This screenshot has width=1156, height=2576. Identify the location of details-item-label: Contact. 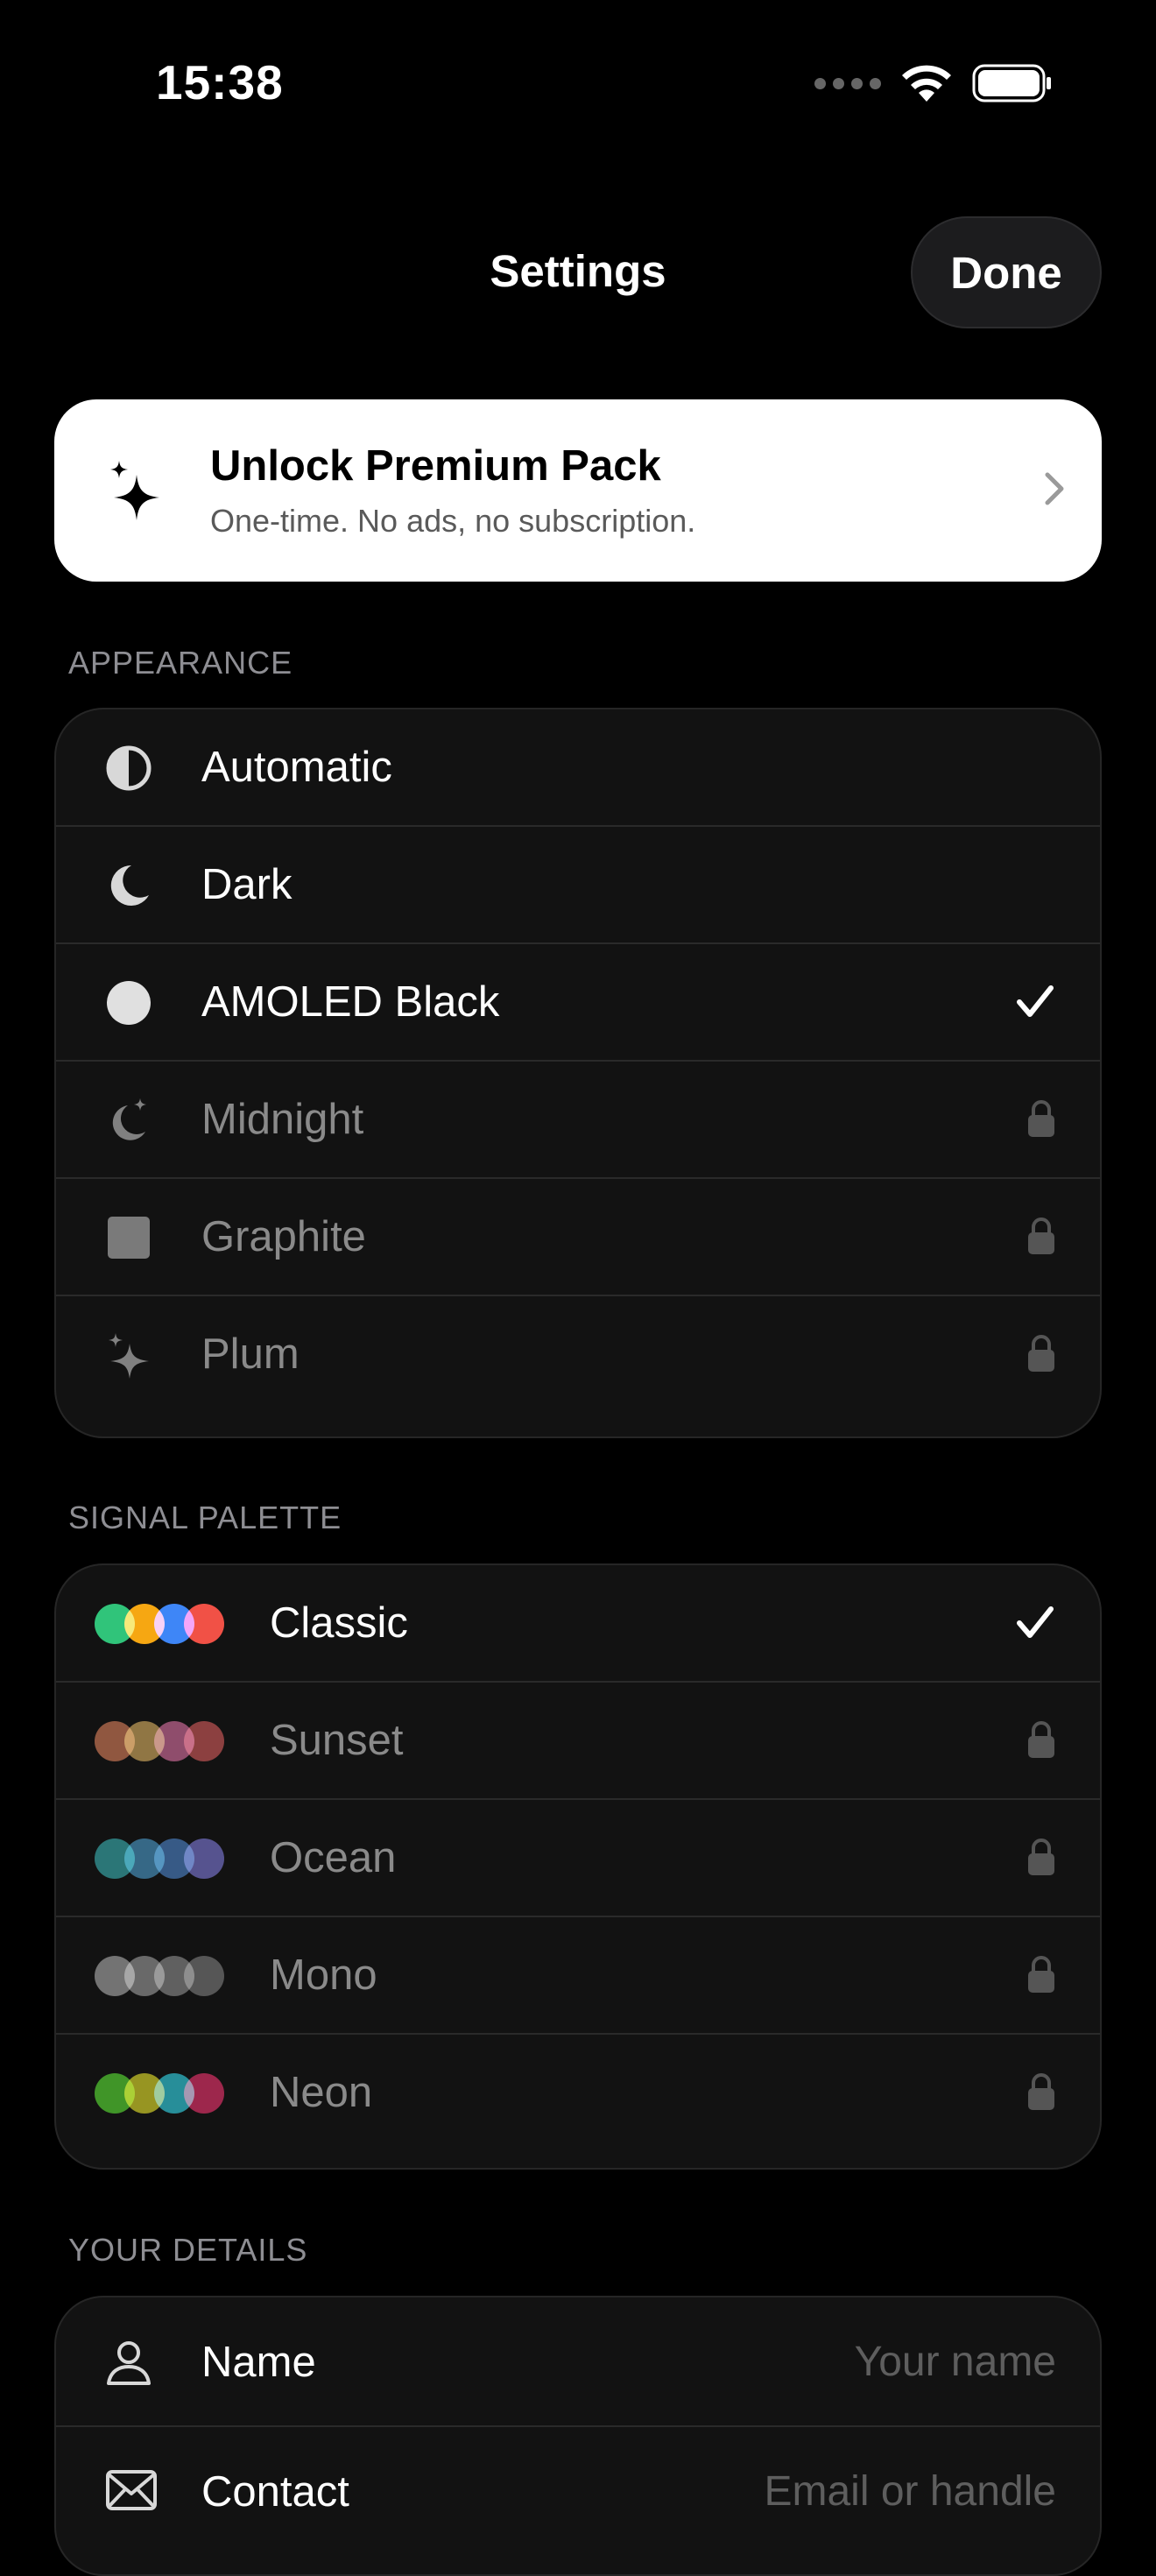
(275, 2492).